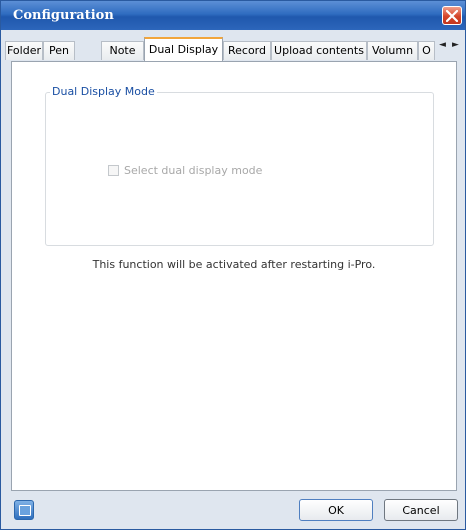 The image size is (466, 530). I want to click on tab-volumn: Volumn, so click(392, 50).